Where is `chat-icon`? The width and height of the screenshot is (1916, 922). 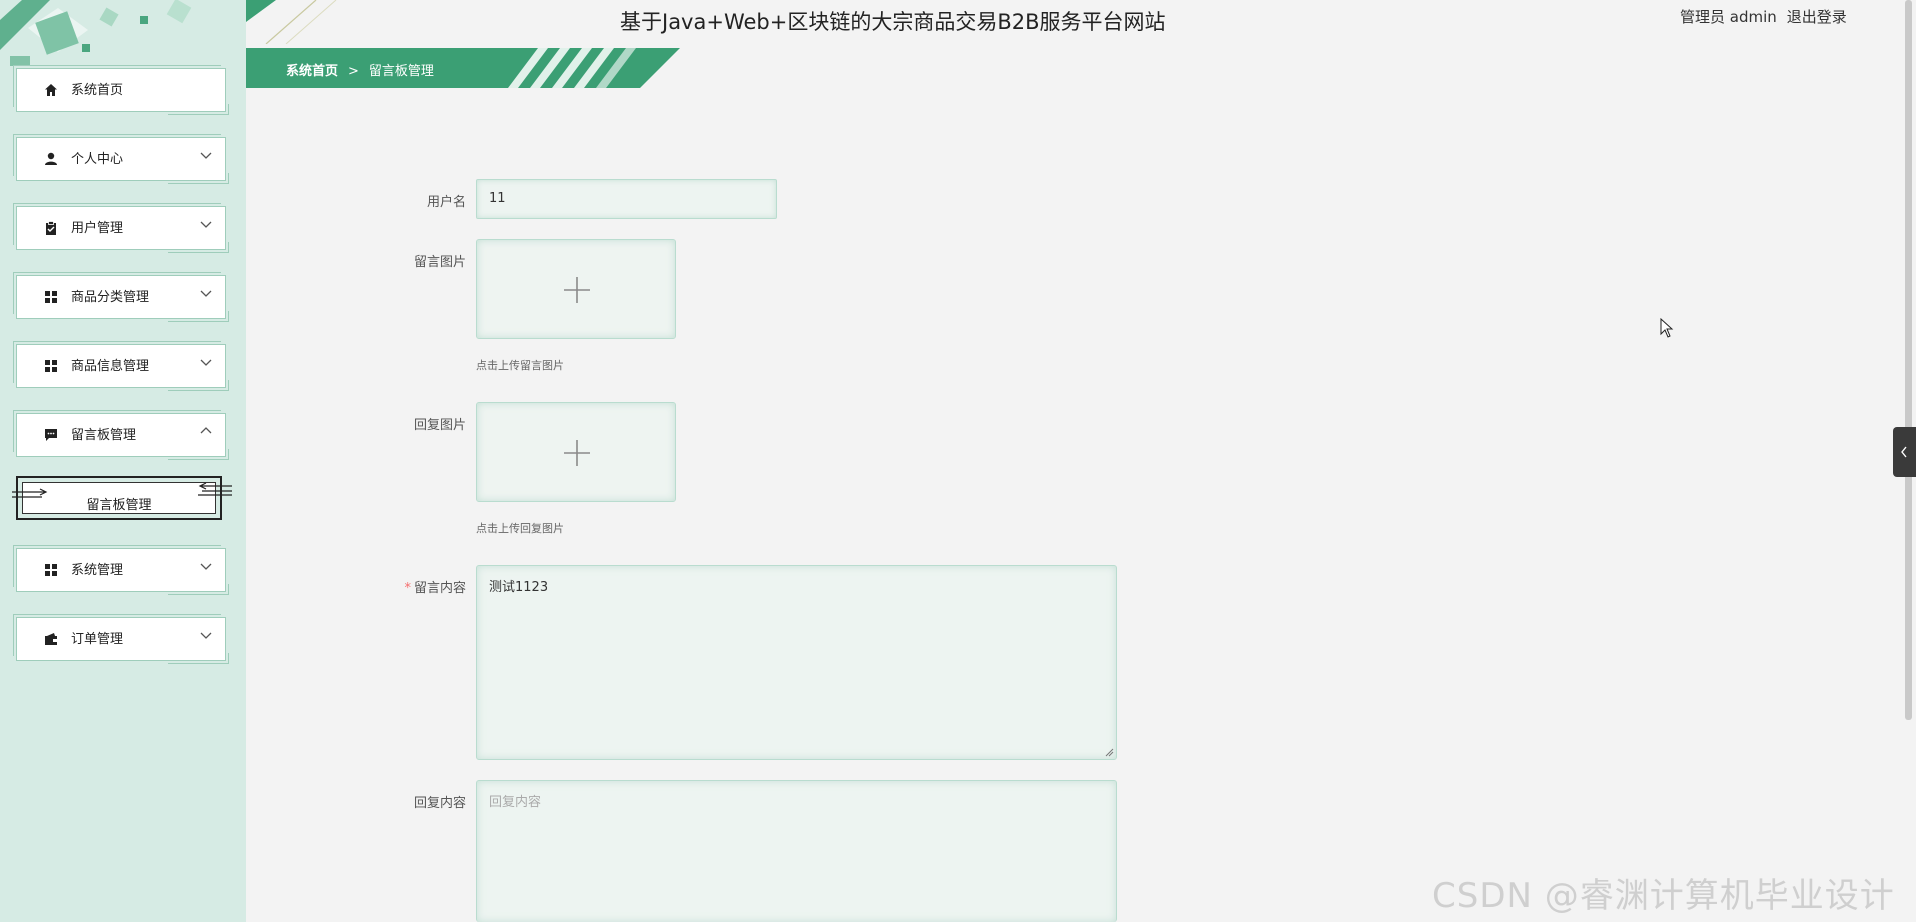 chat-icon is located at coordinates (51, 435).